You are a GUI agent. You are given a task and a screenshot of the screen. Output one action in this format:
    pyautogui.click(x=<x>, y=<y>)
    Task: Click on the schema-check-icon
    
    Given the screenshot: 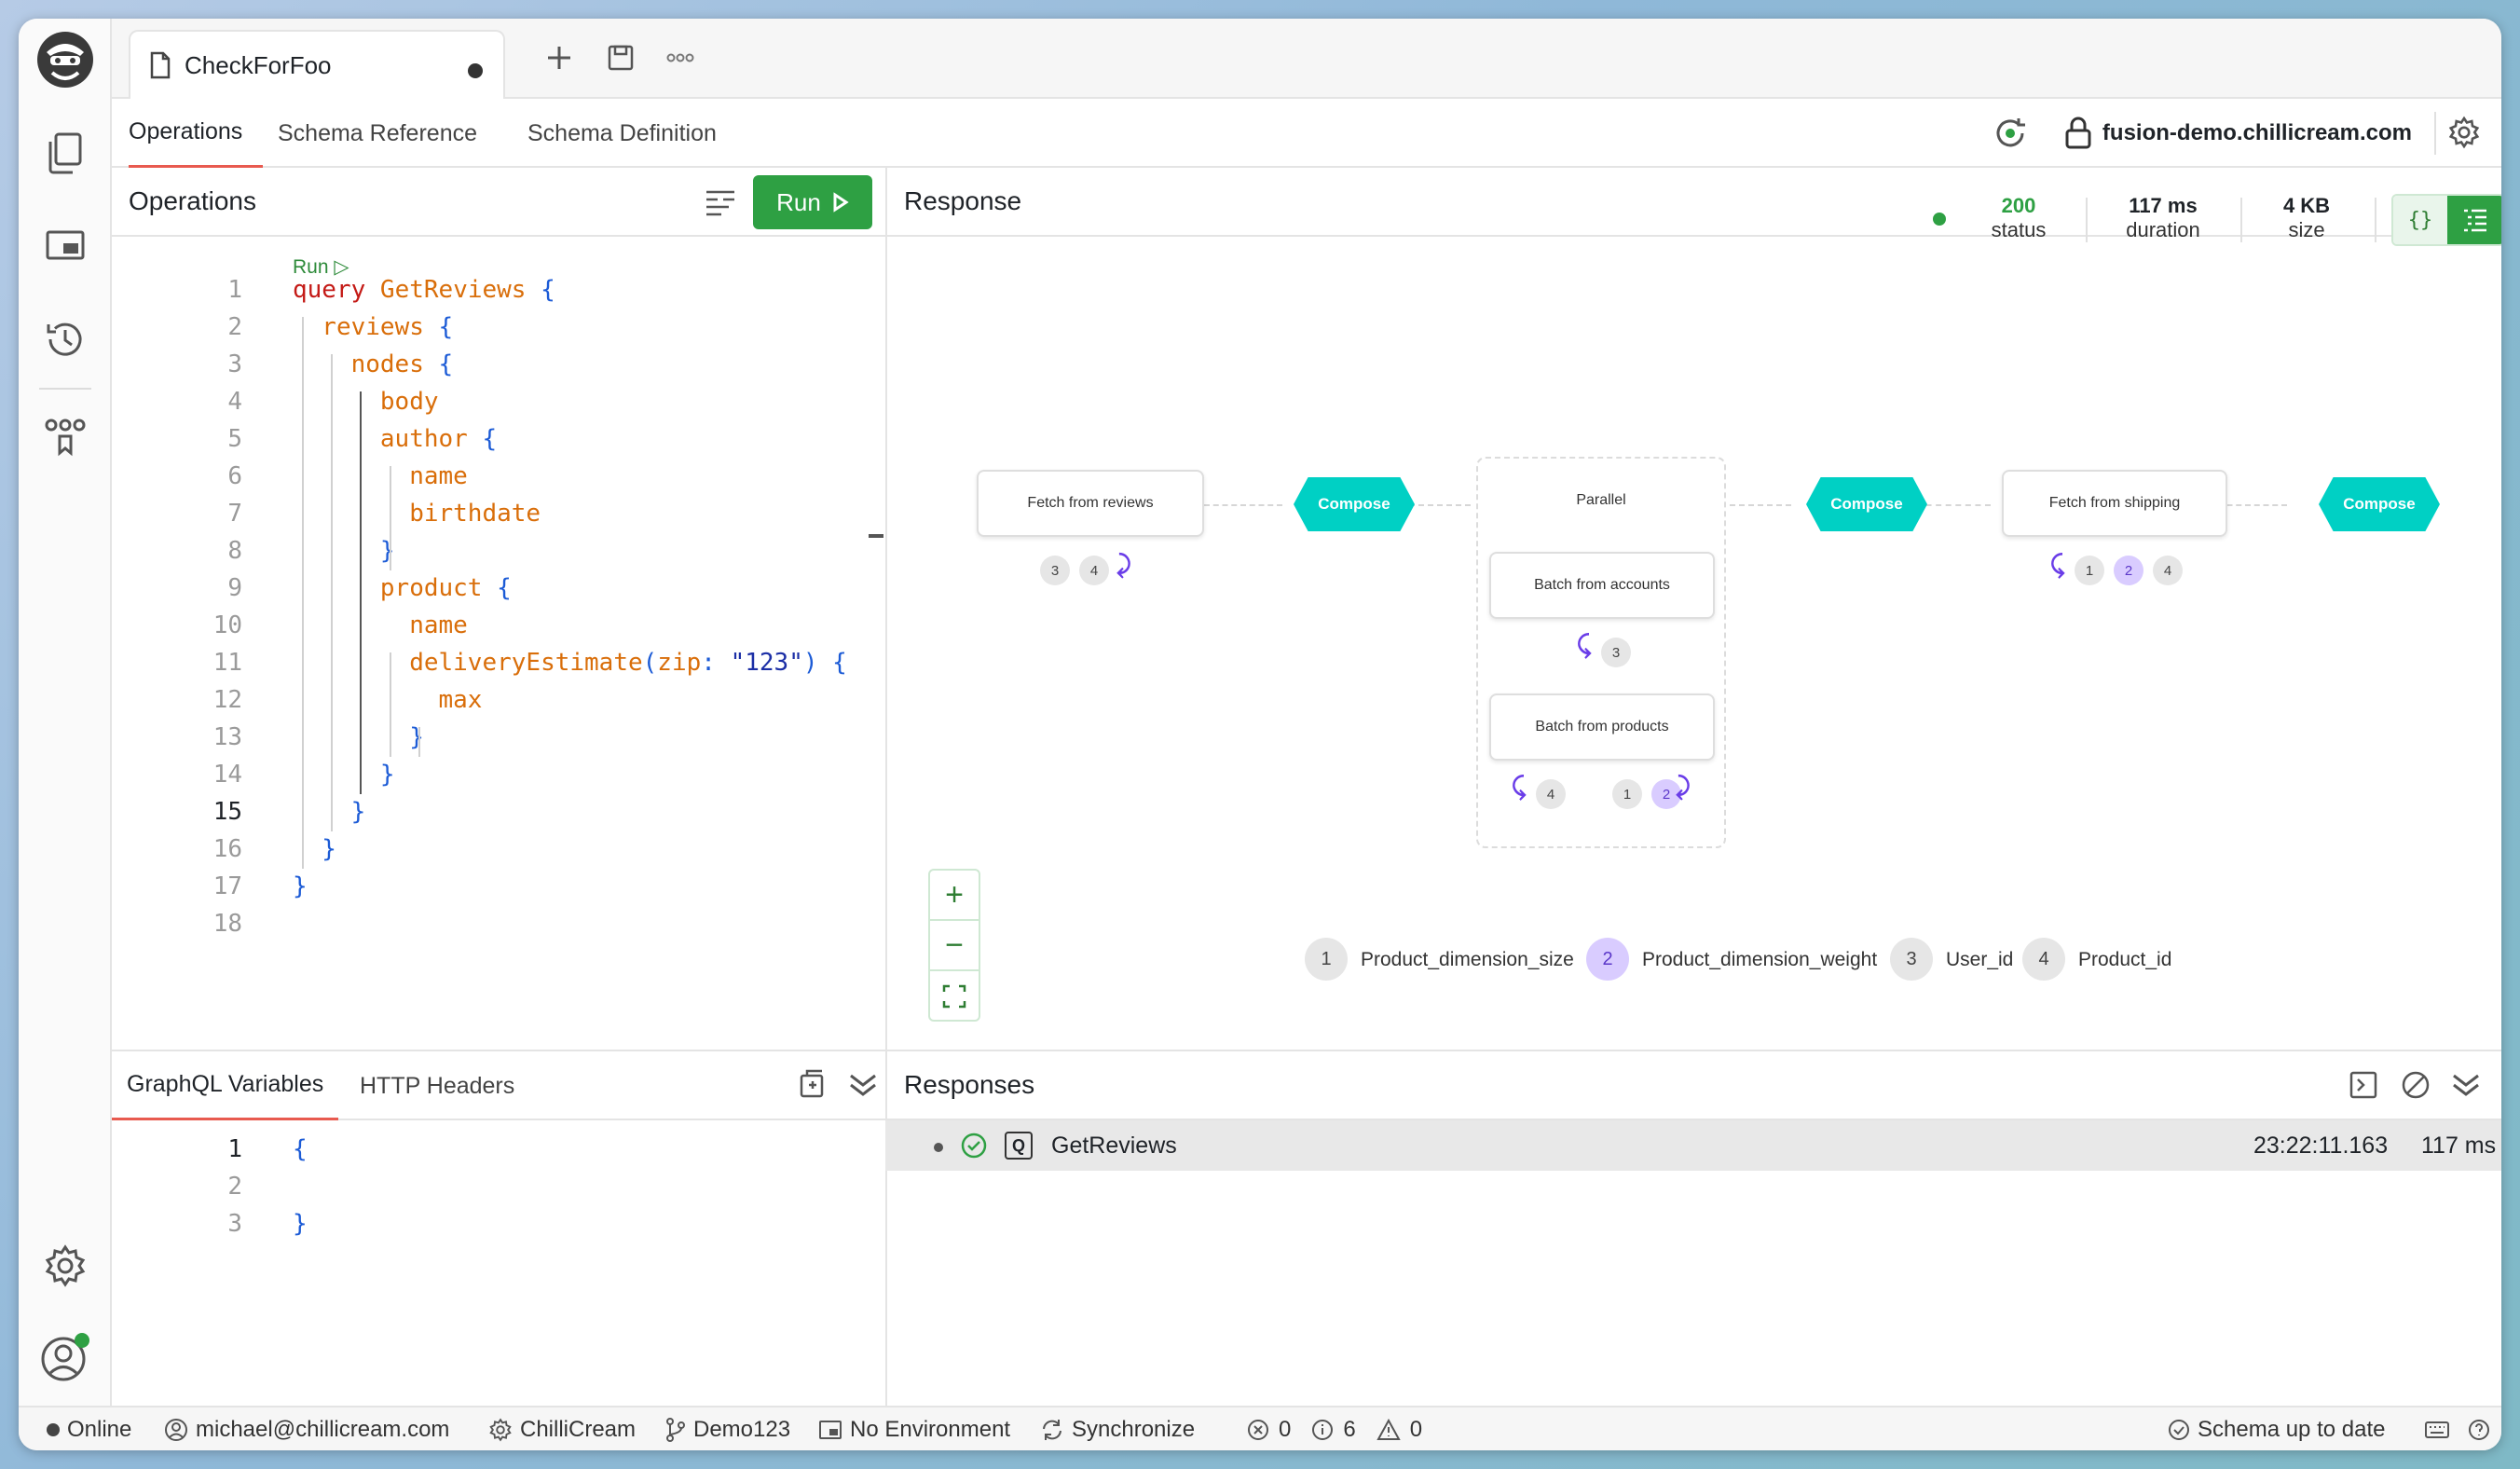 What is the action you would take?
    pyautogui.click(x=2179, y=1430)
    